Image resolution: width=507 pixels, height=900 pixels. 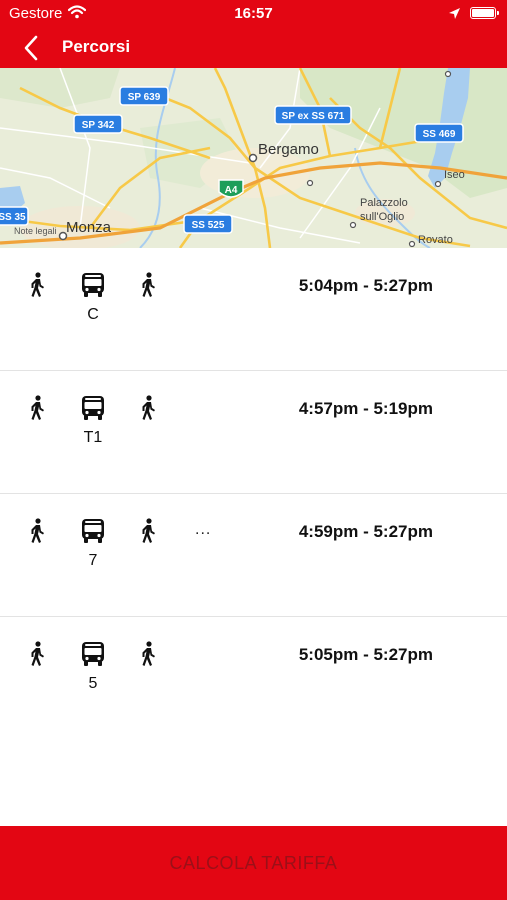 What do you see at coordinates (435, 240) in the screenshot?
I see `map-label-rovato: Rovato` at bounding box center [435, 240].